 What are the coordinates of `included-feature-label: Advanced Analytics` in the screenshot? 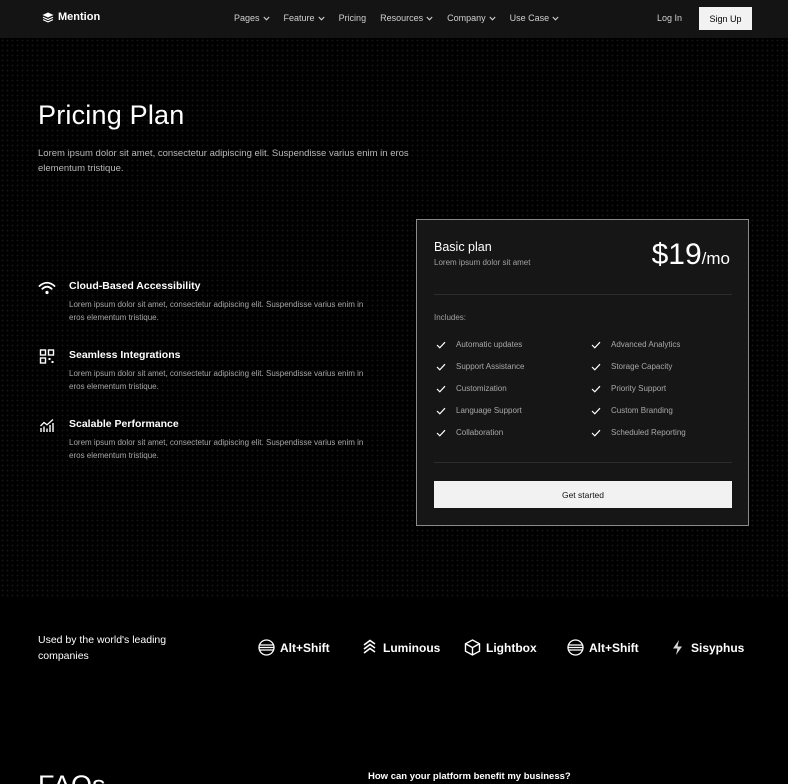 It's located at (646, 344).